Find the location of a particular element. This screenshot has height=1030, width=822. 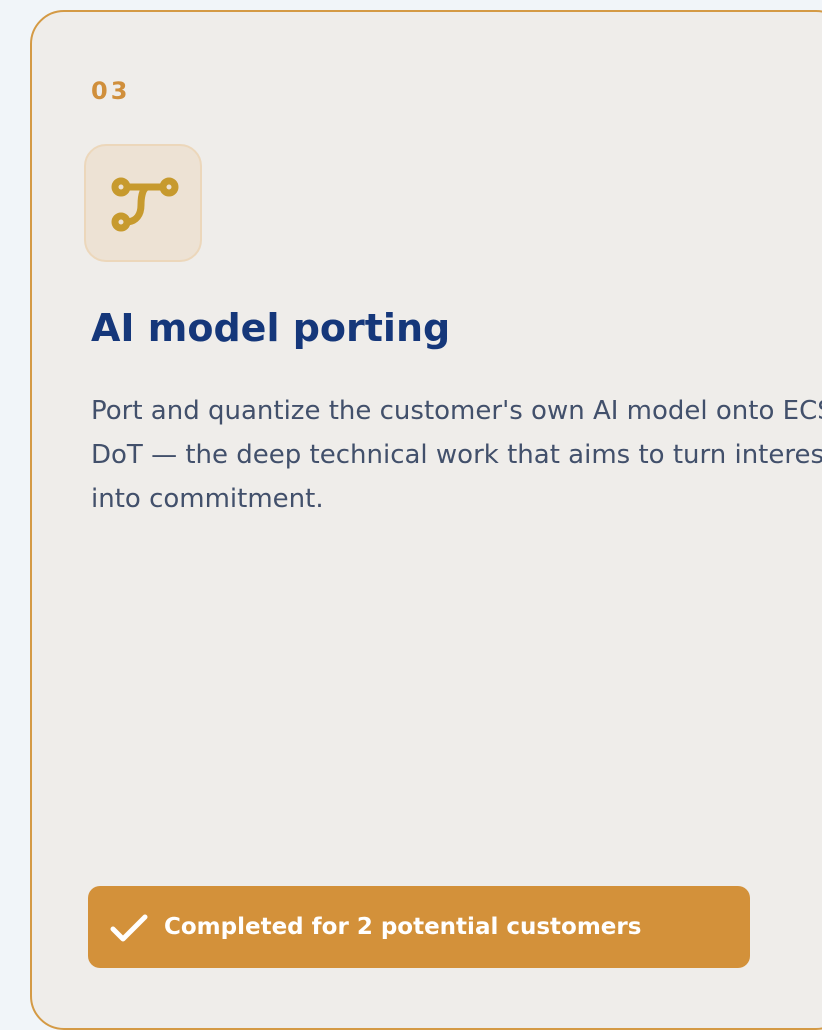

status-label: Completed for 2 potential customers is located at coordinates (403, 926).